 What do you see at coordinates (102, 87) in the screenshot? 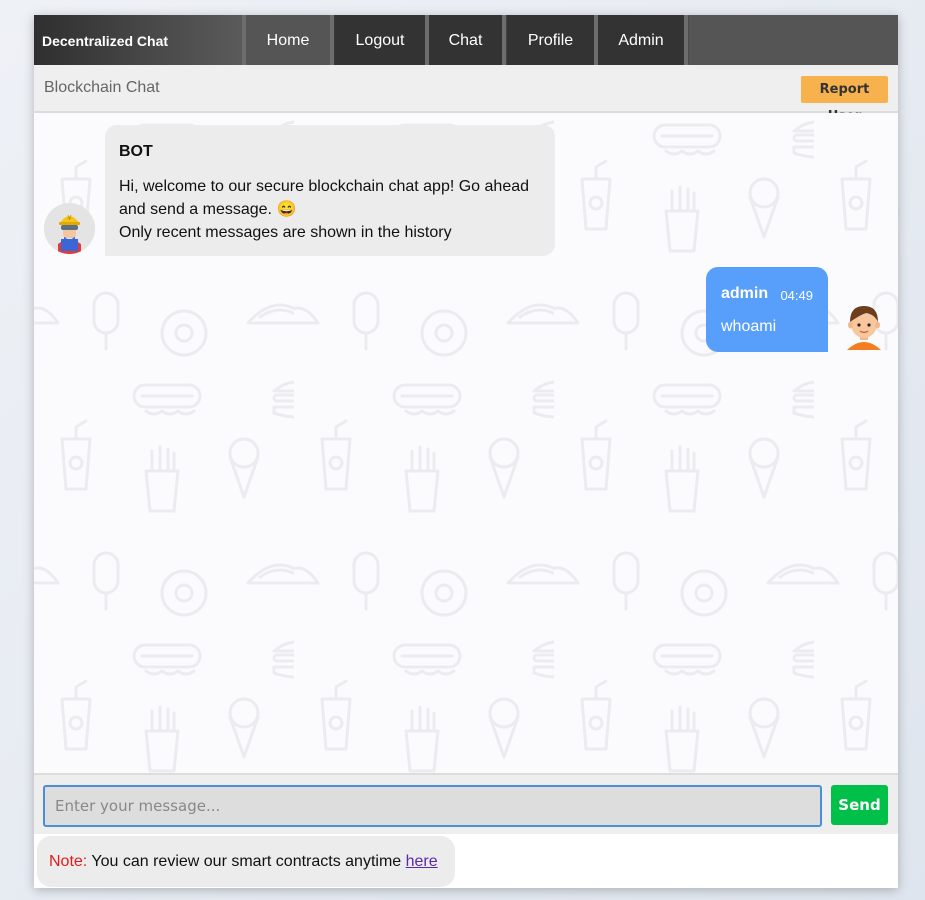
I see `chat-title: Blockchain Chat` at bounding box center [102, 87].